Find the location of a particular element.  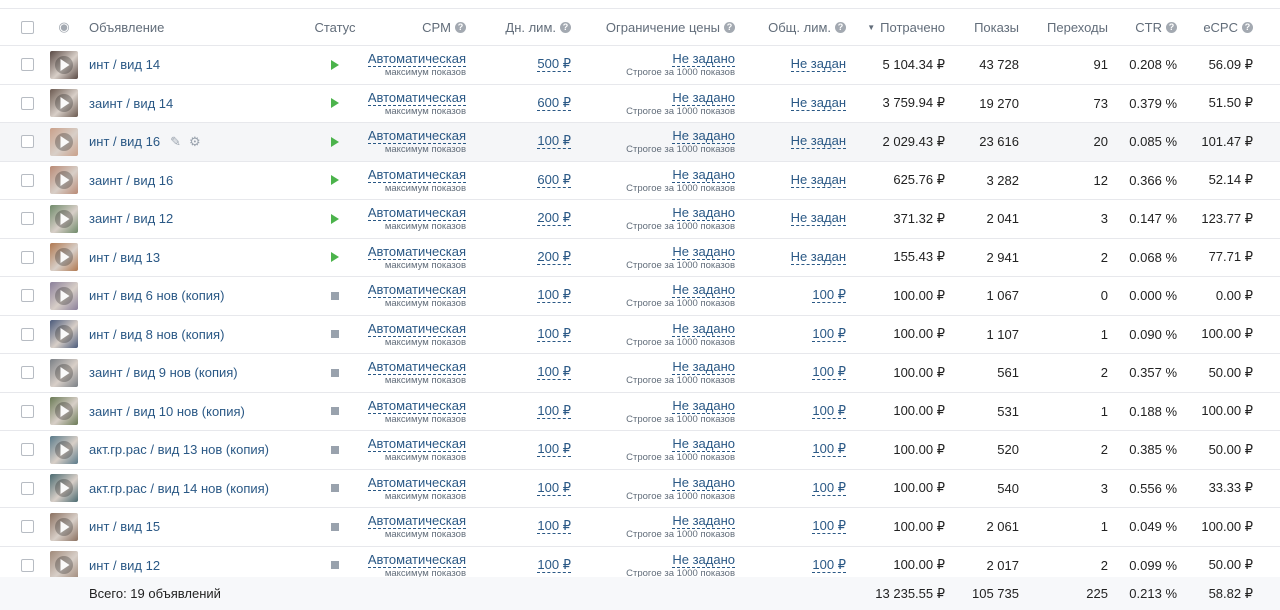

price-limit-column-header: Ограничение цены? is located at coordinates (660, 27).